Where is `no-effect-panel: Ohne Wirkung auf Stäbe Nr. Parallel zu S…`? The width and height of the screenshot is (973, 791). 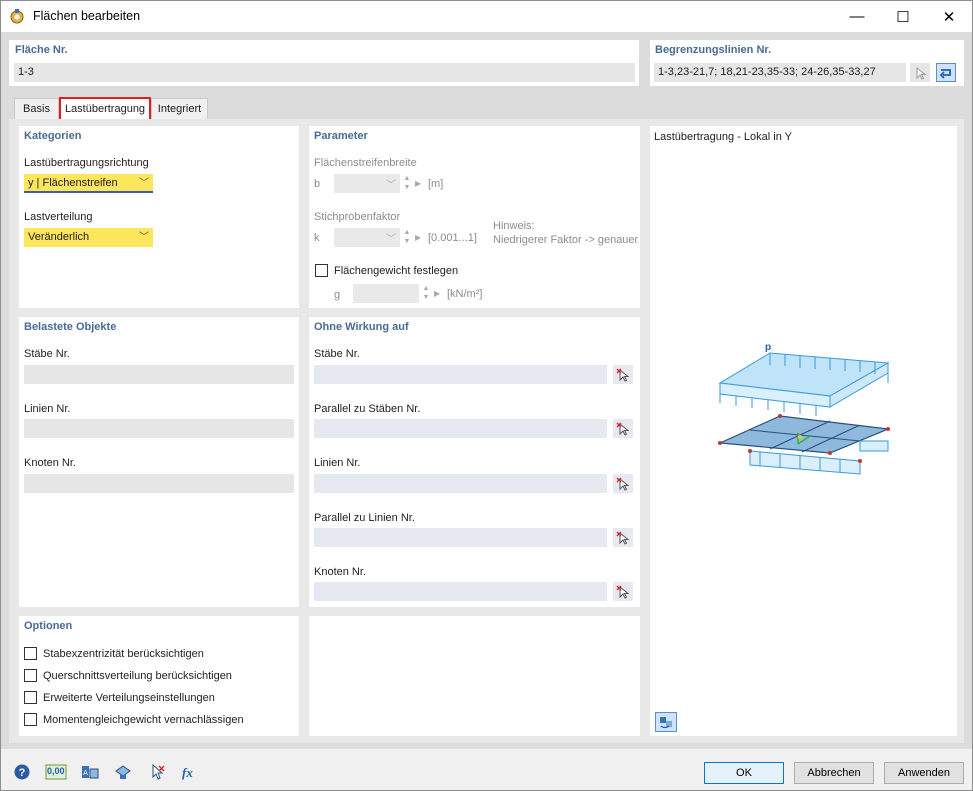 no-effect-panel: Ohne Wirkung auf Stäbe Nr. Parallel zu S… is located at coordinates (474, 462).